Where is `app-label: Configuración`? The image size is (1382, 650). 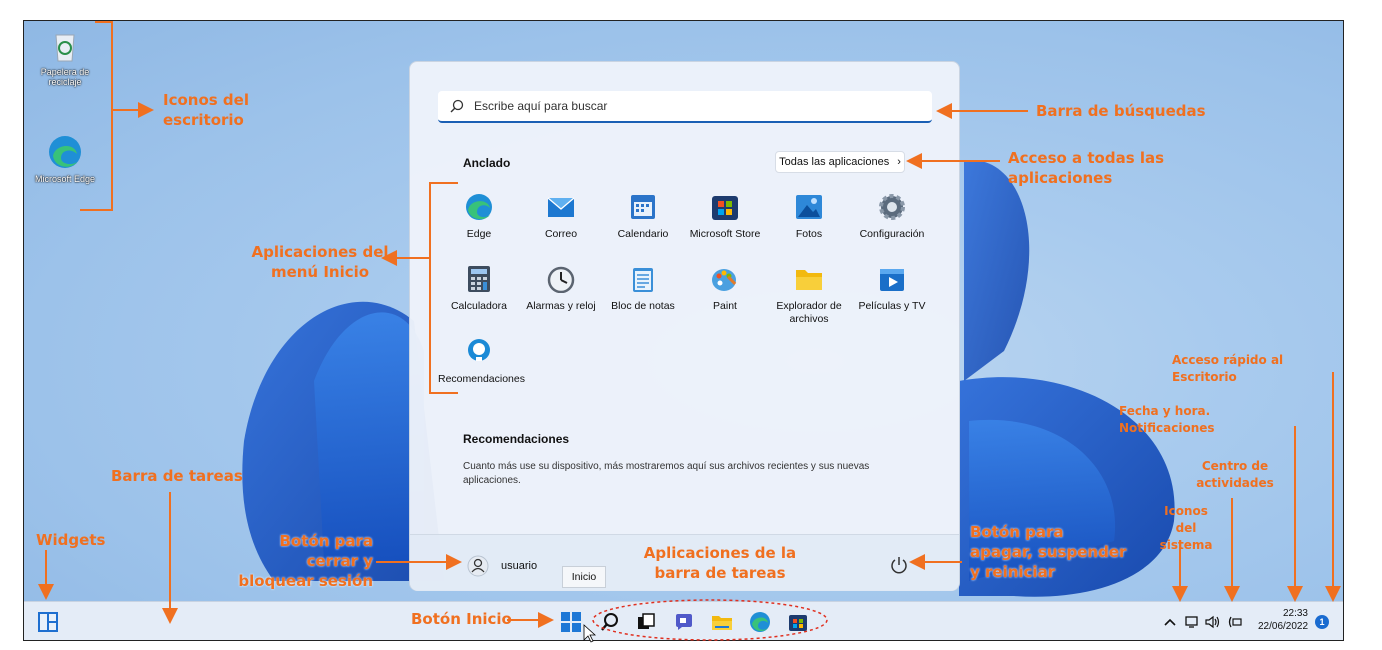 app-label: Configuración is located at coordinates (892, 234).